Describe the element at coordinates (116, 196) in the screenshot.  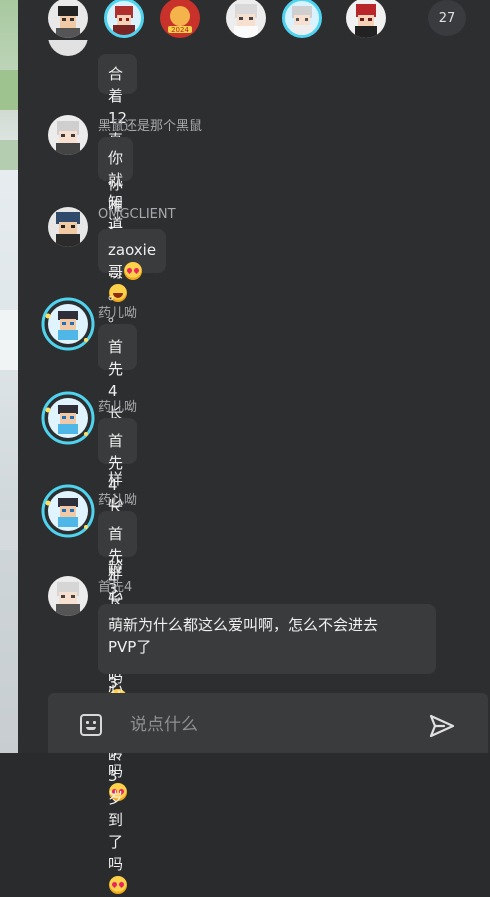
I see `message-bubble: 你就知道咧` at that location.